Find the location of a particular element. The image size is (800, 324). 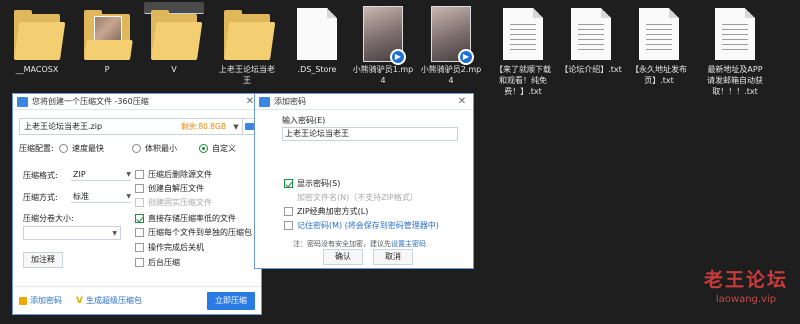

checkbox-show-password: 显示密码(S) is located at coordinates (312, 183).